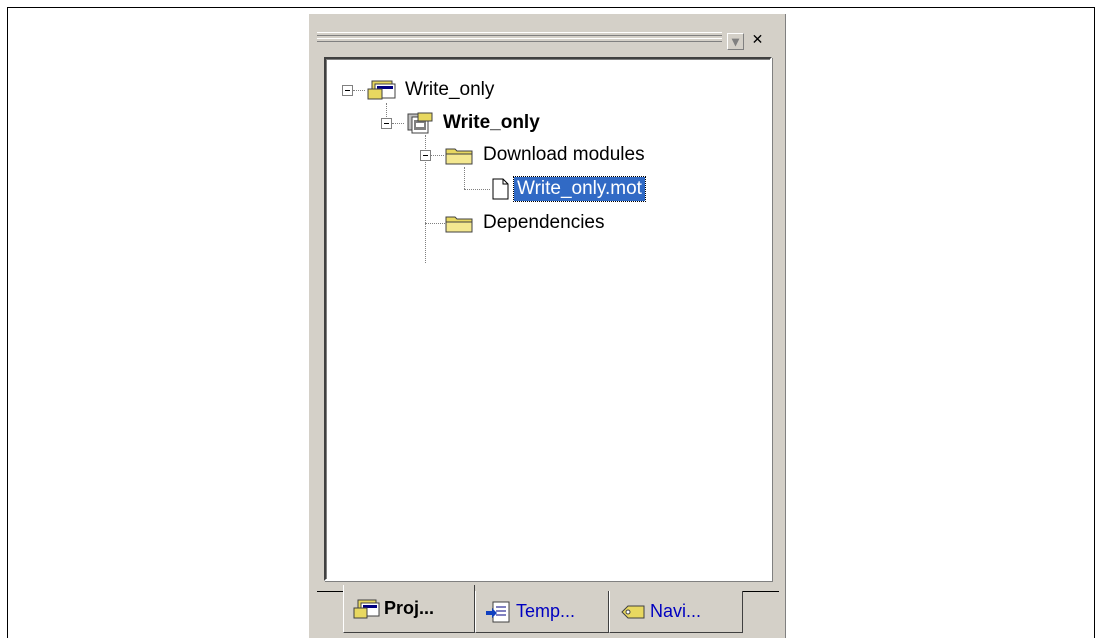  I want to click on workspace-icon, so click(381, 90).